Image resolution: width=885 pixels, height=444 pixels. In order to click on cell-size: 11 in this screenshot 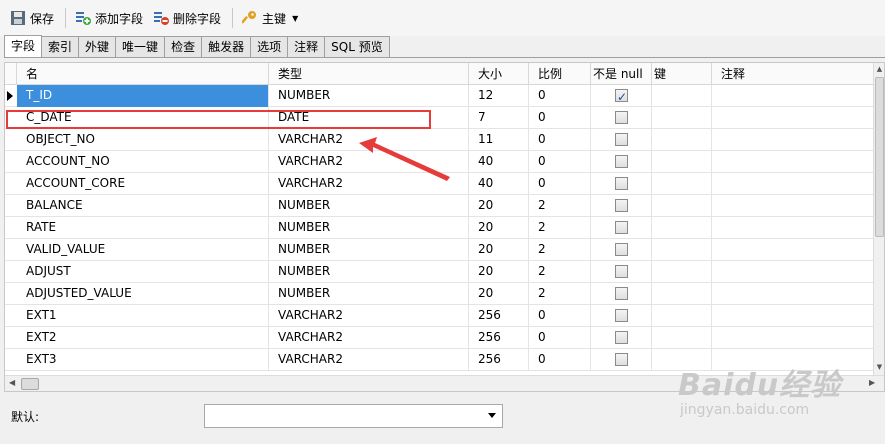, I will do `click(499, 140)`.